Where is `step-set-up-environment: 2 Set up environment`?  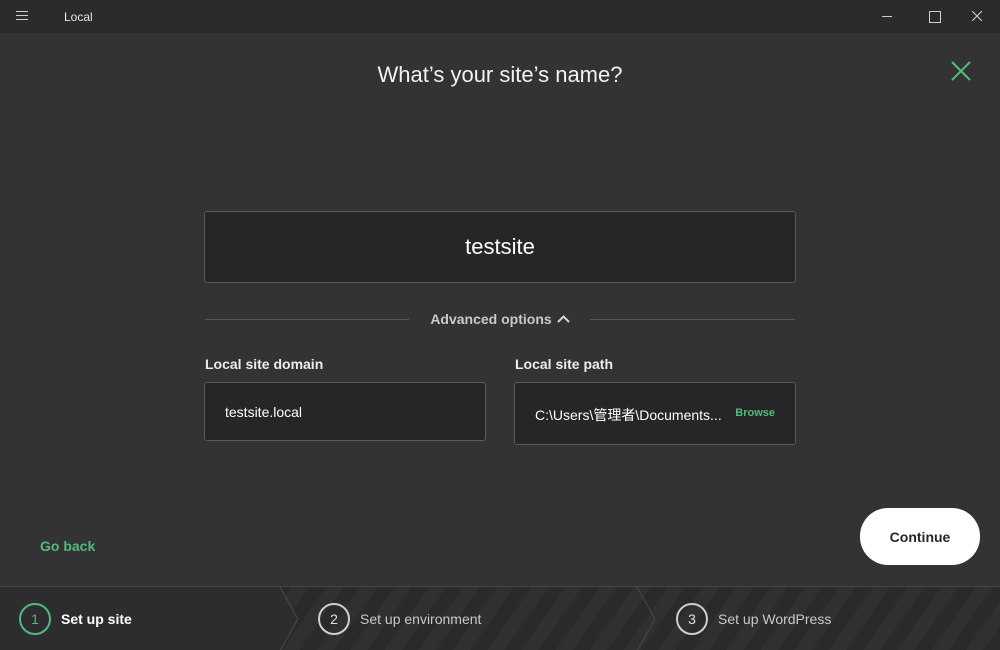 step-set-up-environment: 2 Set up environment is located at coordinates (399, 618).